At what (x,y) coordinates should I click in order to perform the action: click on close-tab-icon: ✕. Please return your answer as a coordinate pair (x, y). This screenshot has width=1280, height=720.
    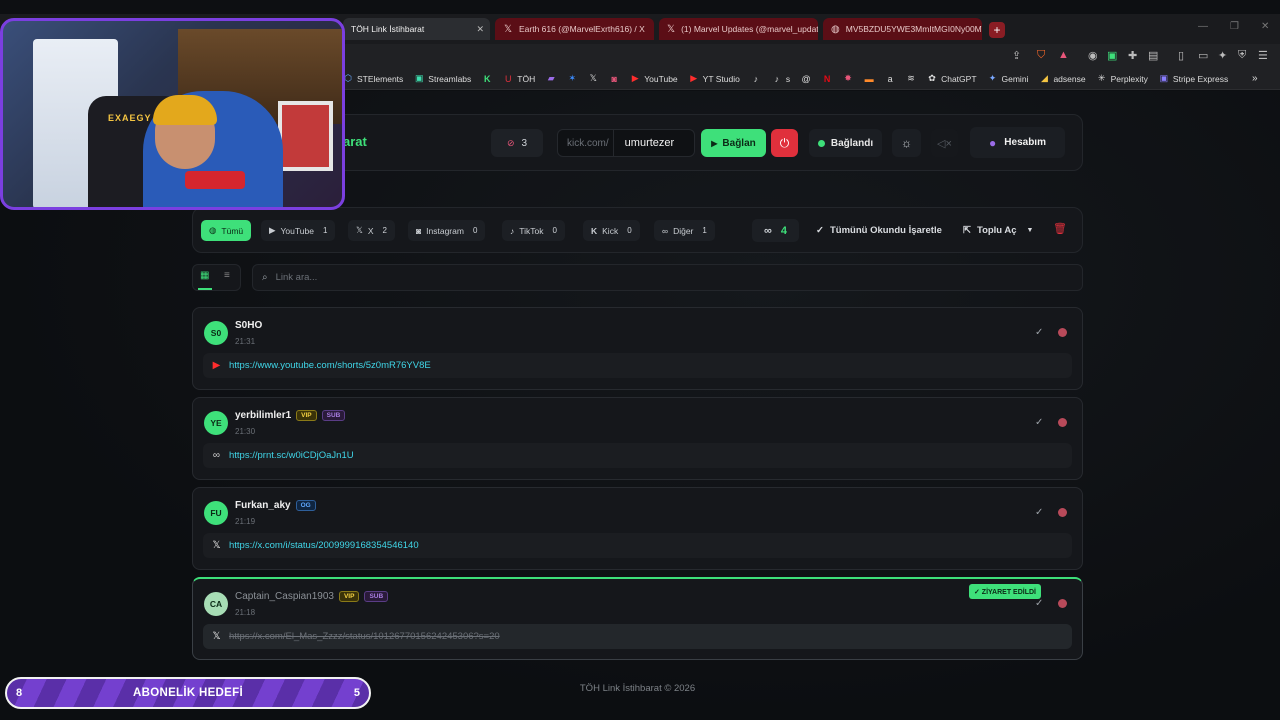
    Looking at the image, I should click on (480, 29).